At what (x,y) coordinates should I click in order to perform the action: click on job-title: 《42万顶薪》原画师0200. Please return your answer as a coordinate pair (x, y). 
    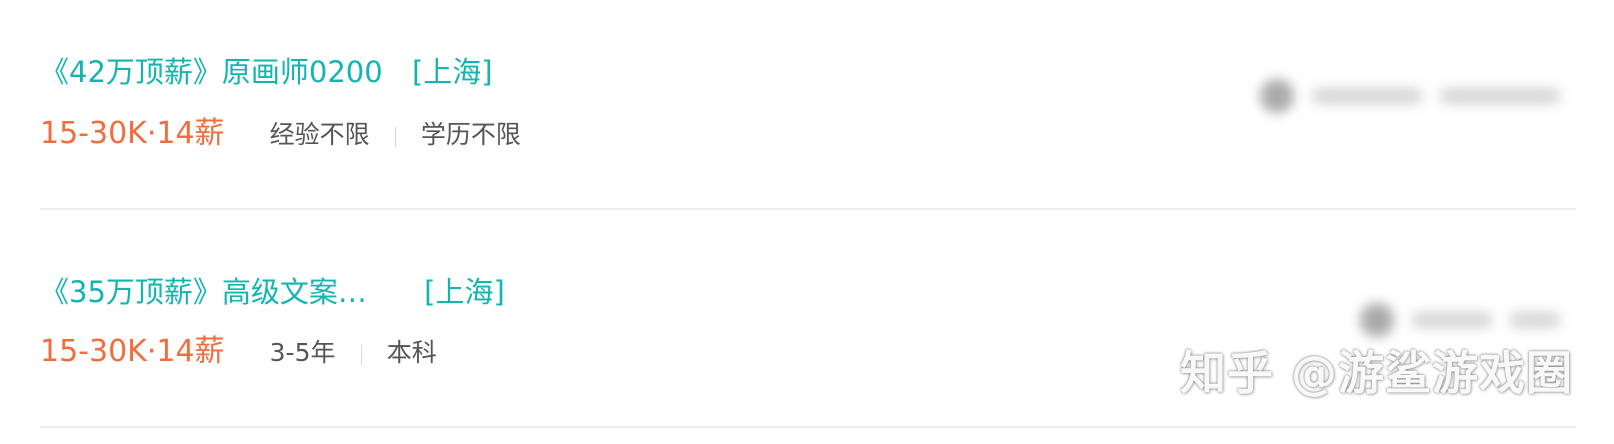
    Looking at the image, I should click on (211, 72).